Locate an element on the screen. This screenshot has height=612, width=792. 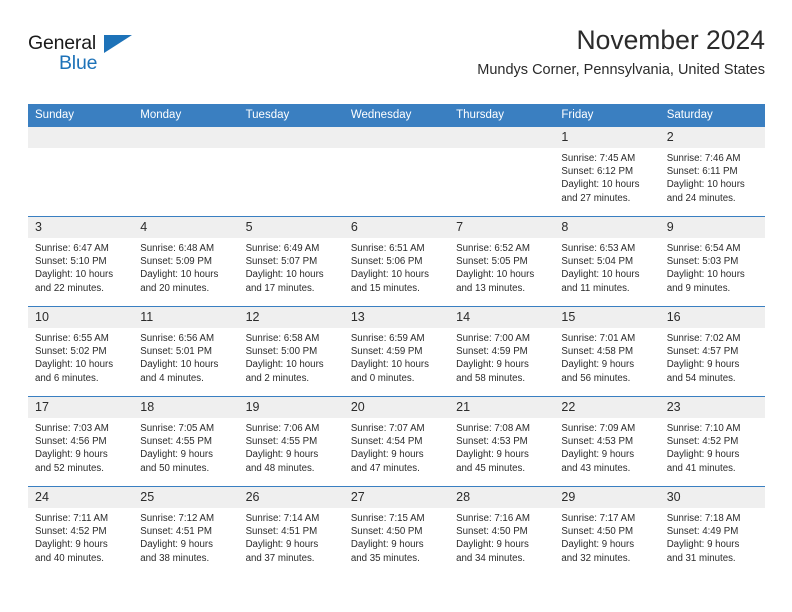
sunrise-text: Sunrise: 7:08 AM is located at coordinates (493, 428).